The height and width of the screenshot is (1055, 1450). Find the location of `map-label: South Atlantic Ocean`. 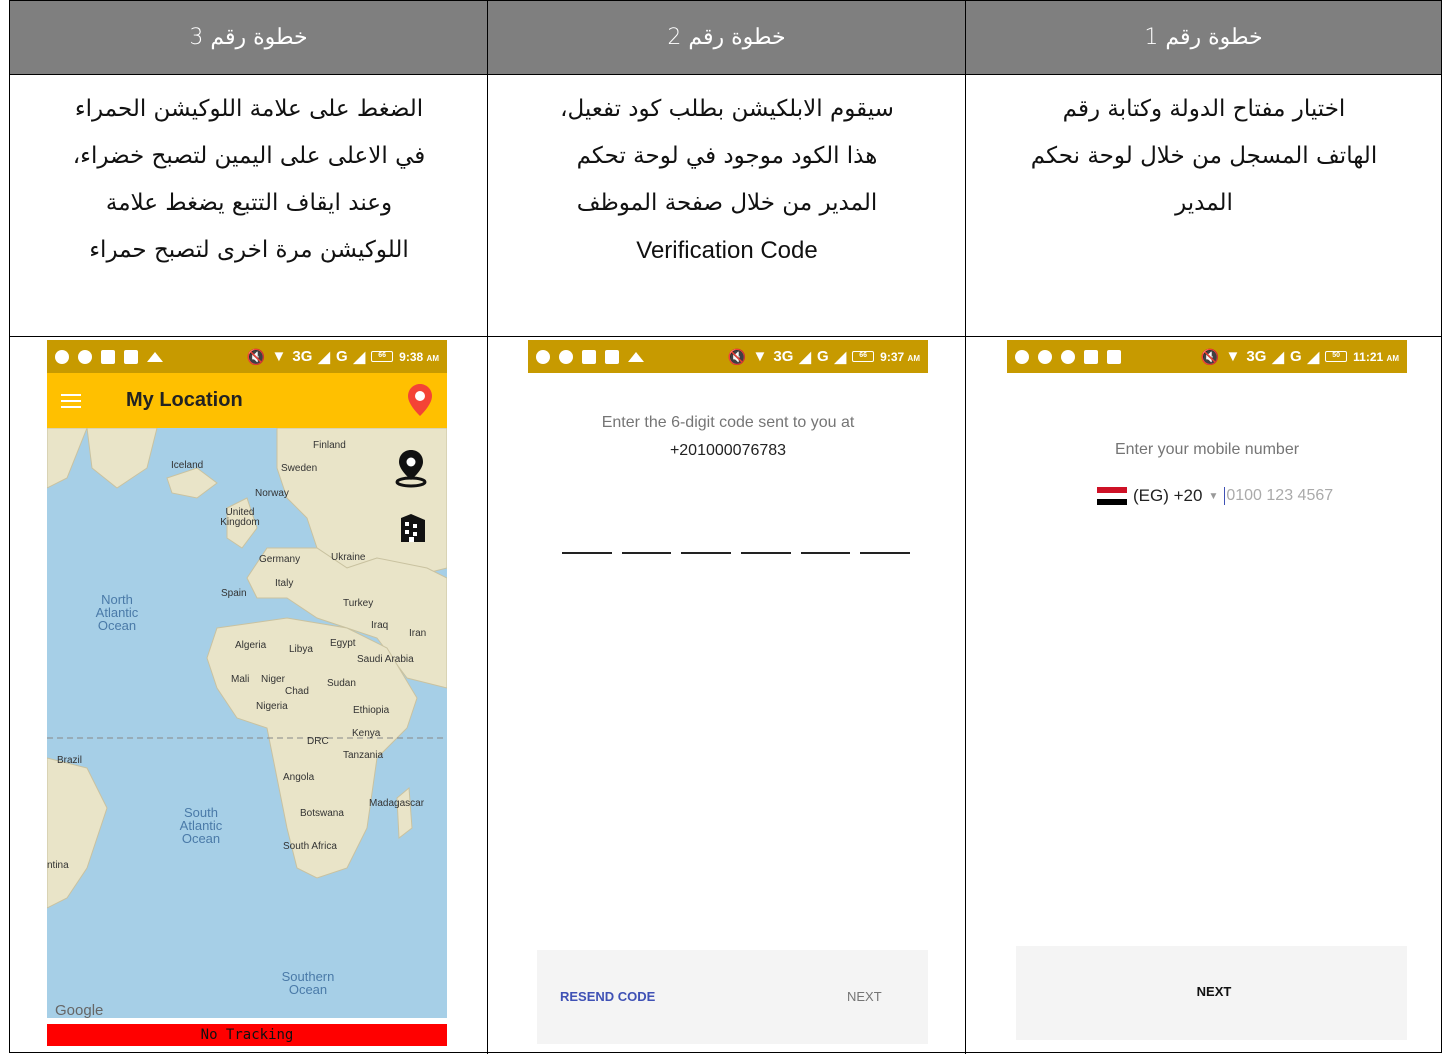

map-label: South Atlantic Ocean is located at coordinates (201, 825).